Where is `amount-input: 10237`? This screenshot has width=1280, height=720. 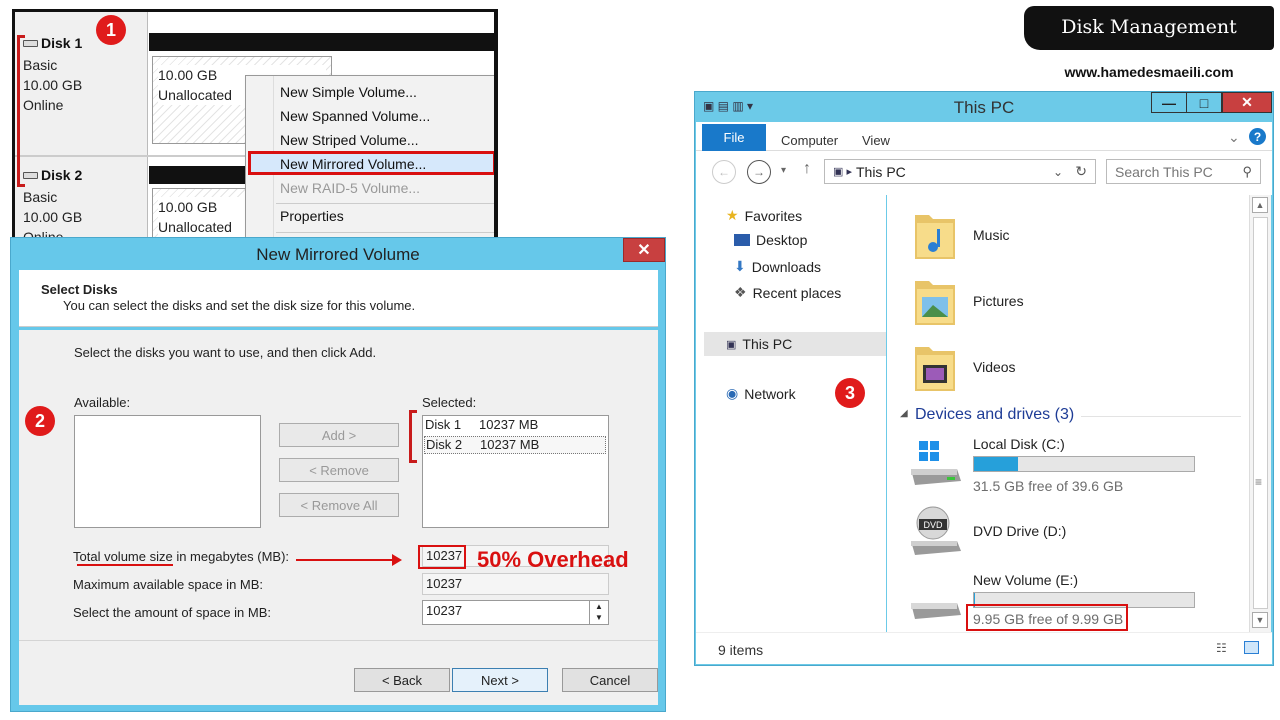 amount-input: 10237 is located at coordinates (506, 612).